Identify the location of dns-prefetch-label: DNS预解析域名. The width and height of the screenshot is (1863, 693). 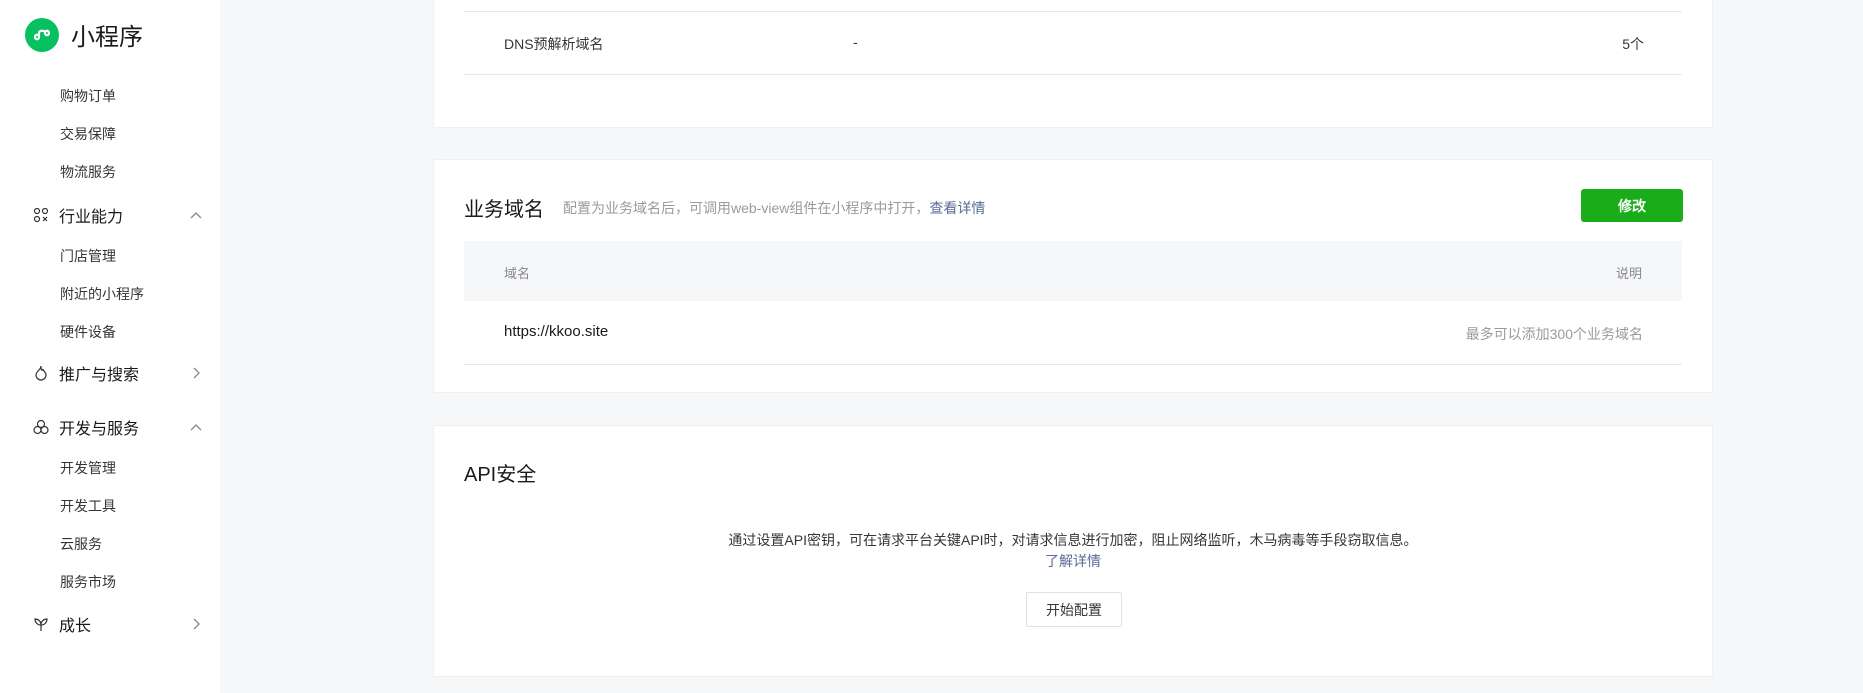
(554, 44).